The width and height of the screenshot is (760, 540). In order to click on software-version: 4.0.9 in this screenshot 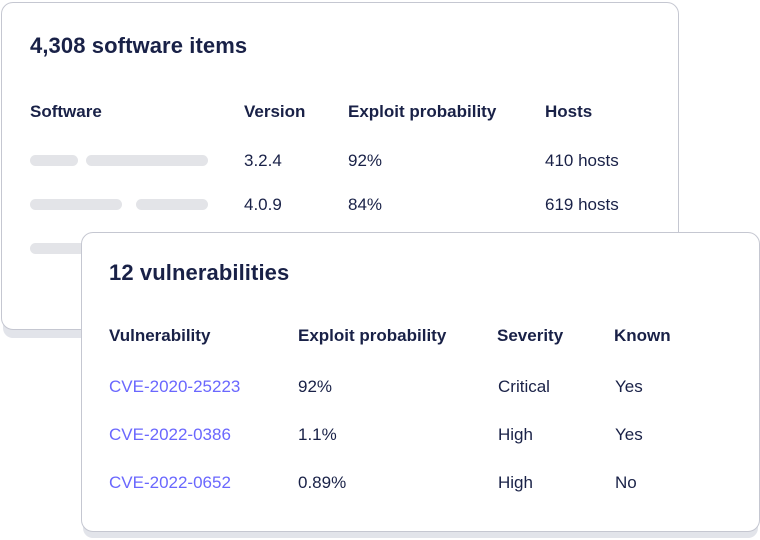, I will do `click(263, 204)`.